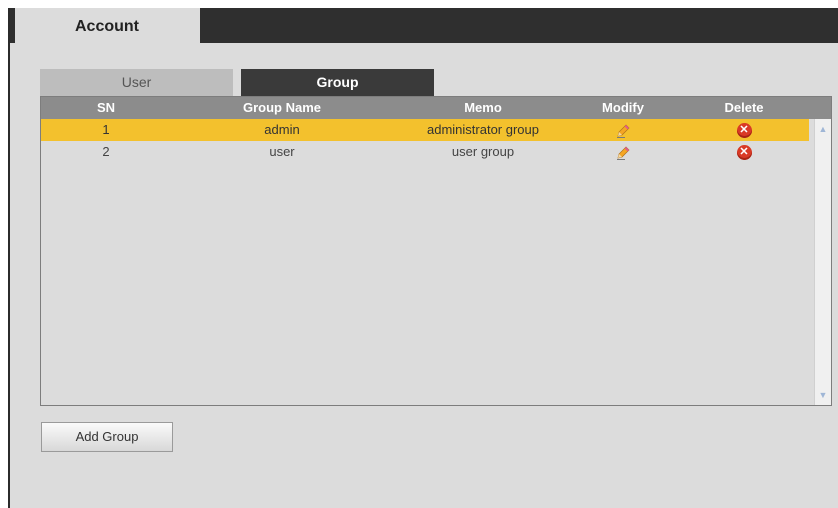  I want to click on column-header-memo: Memo, so click(483, 107).